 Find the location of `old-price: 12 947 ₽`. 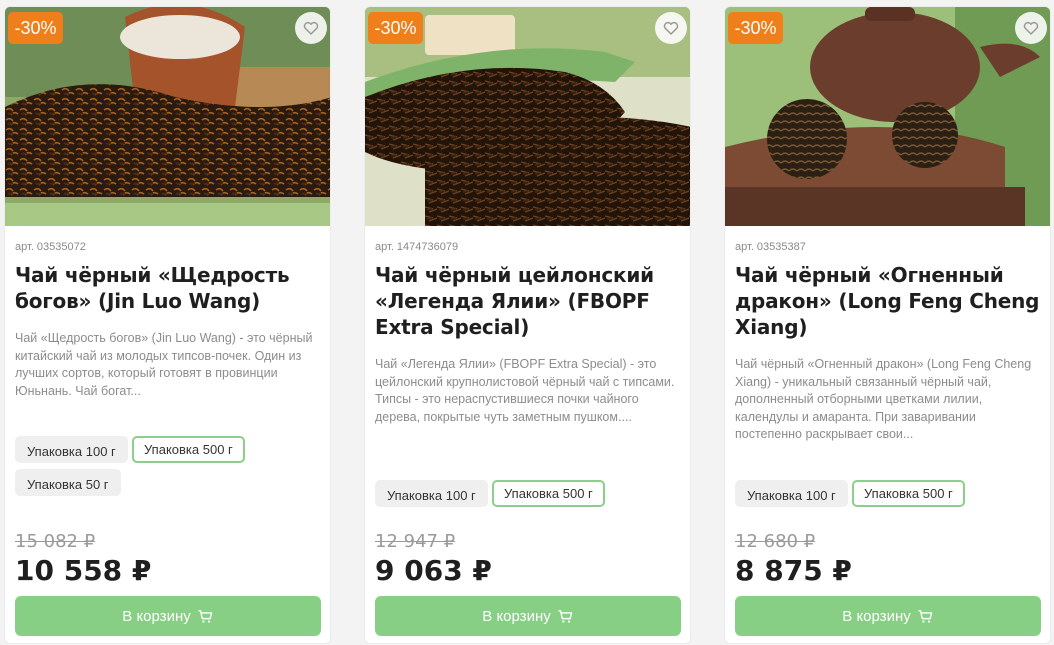

old-price: 12 947 ₽ is located at coordinates (415, 541).